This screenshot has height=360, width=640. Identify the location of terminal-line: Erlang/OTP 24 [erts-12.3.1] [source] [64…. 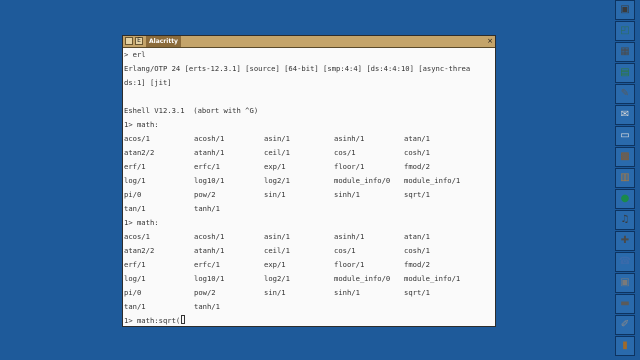
(297, 68).